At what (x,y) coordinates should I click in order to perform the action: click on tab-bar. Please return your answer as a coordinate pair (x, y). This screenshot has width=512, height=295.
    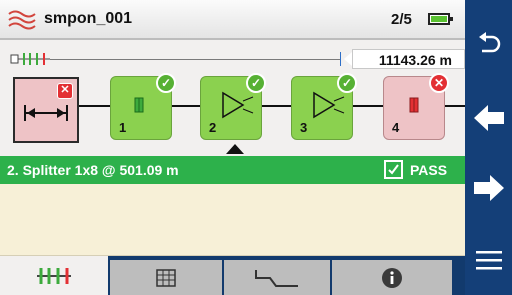
    Looking at the image, I should click on (232, 275).